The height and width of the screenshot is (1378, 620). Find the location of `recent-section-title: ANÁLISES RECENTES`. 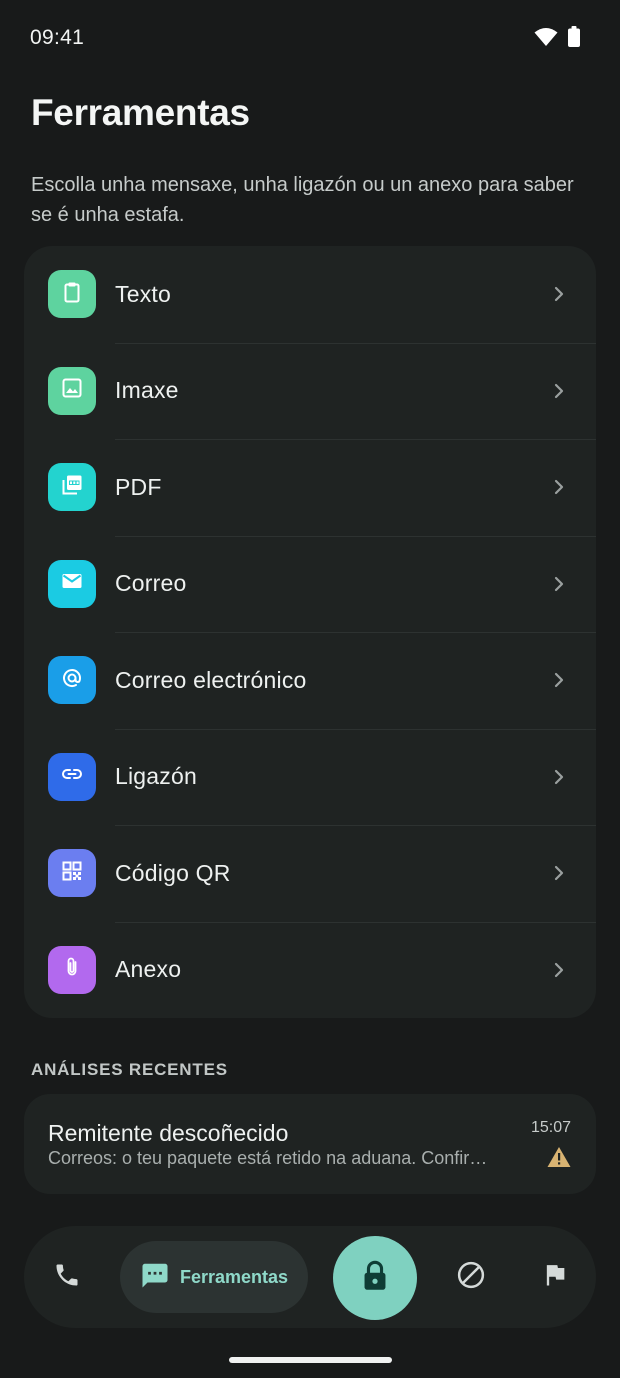

recent-section-title: ANÁLISES RECENTES is located at coordinates (129, 1069).